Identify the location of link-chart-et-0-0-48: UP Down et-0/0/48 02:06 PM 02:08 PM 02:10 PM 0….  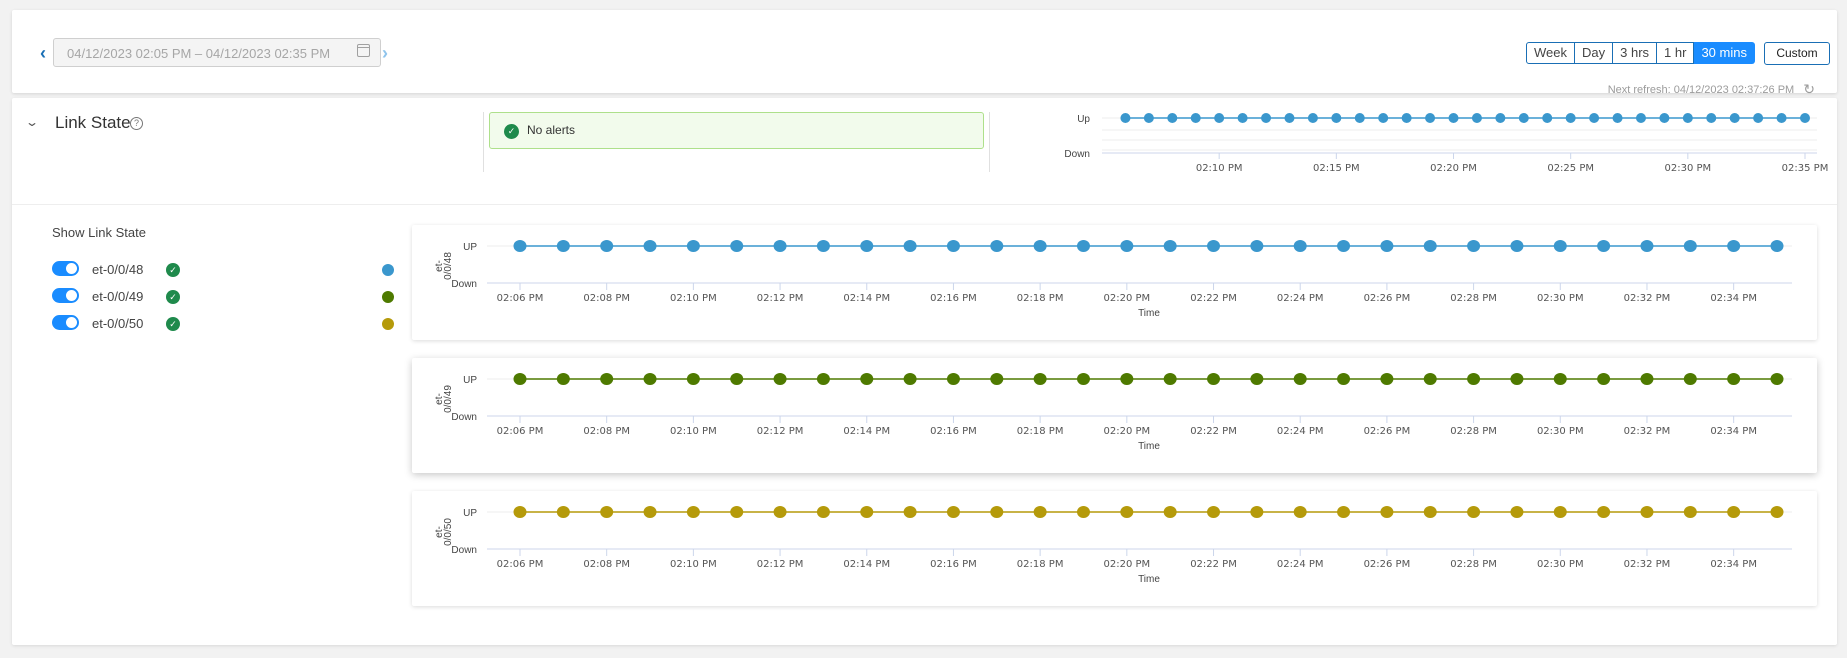
(1114, 282).